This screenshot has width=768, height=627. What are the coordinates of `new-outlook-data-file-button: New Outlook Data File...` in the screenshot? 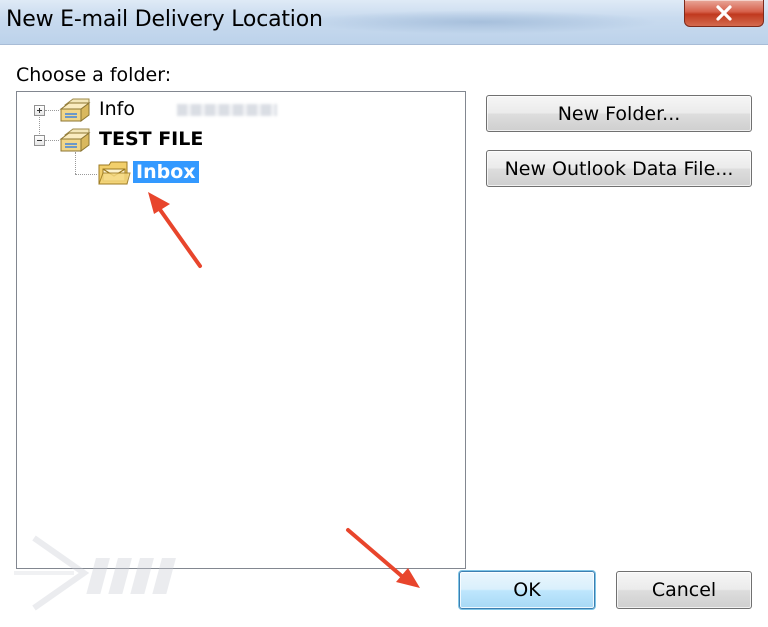 It's located at (619, 168).